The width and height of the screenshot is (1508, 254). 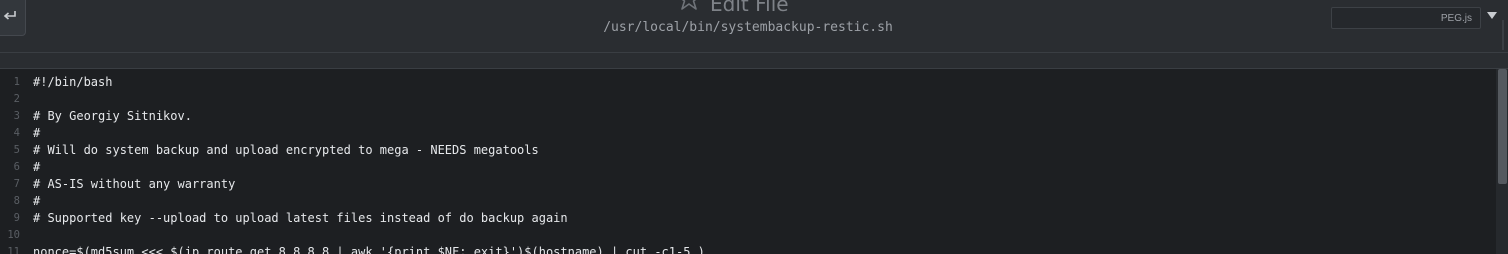 I want to click on code-line: 4 #, so click(x=748, y=133).